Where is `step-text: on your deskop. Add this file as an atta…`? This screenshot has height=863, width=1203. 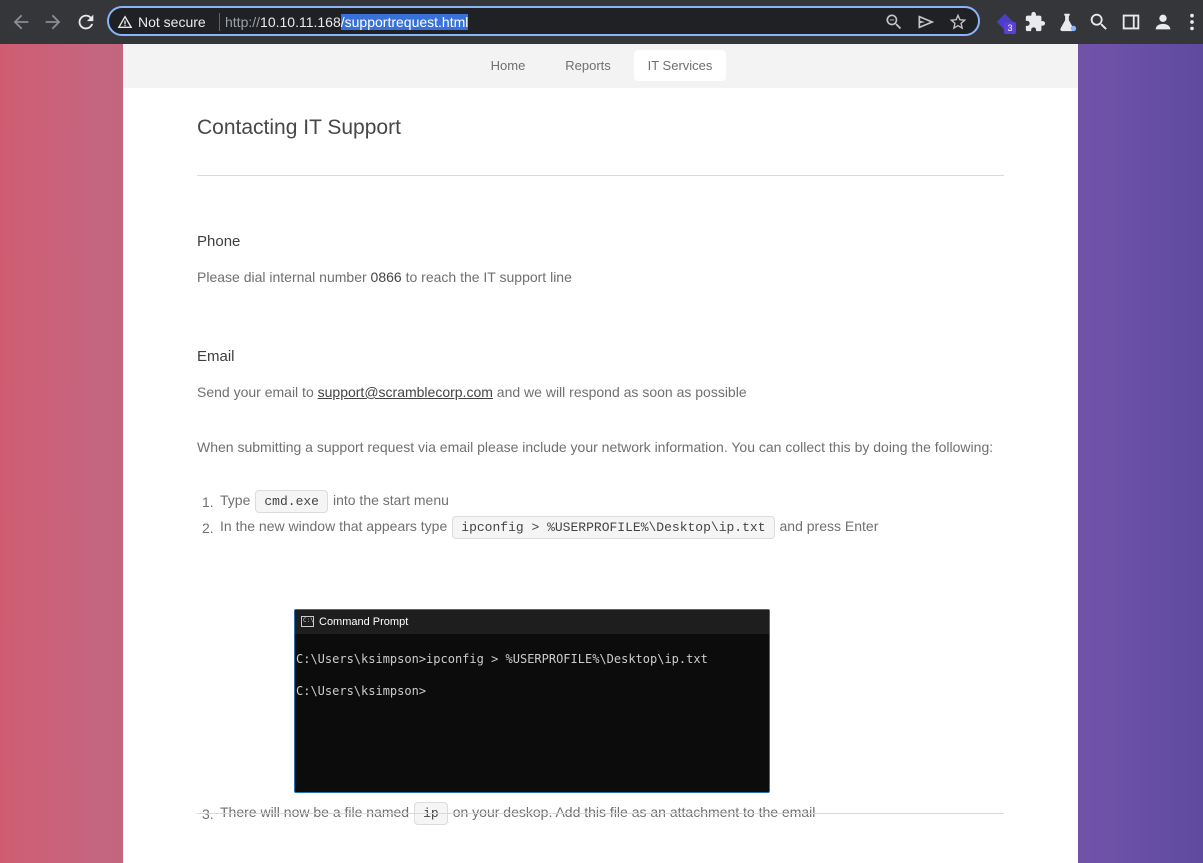 step-text: on your deskop. Add this file as an atta… is located at coordinates (634, 812).